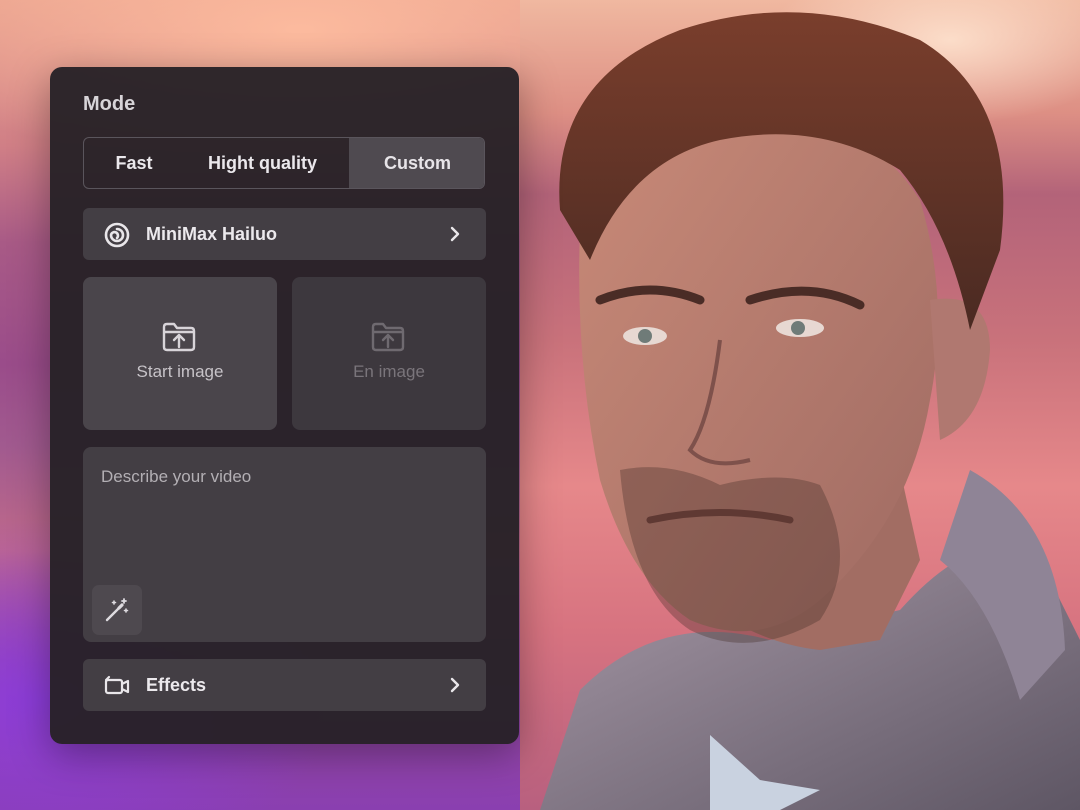 This screenshot has height=810, width=1080. What do you see at coordinates (212, 234) in the screenshot?
I see `model-name: MiniMax Hailuo` at bounding box center [212, 234].